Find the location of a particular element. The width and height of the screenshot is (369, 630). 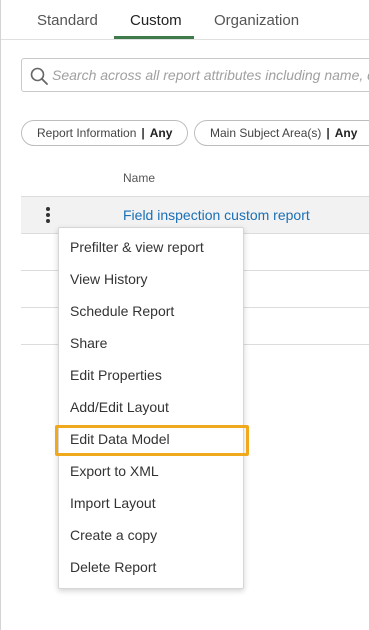

menu-item-edit-properties: Edit Properties is located at coordinates (151, 377).